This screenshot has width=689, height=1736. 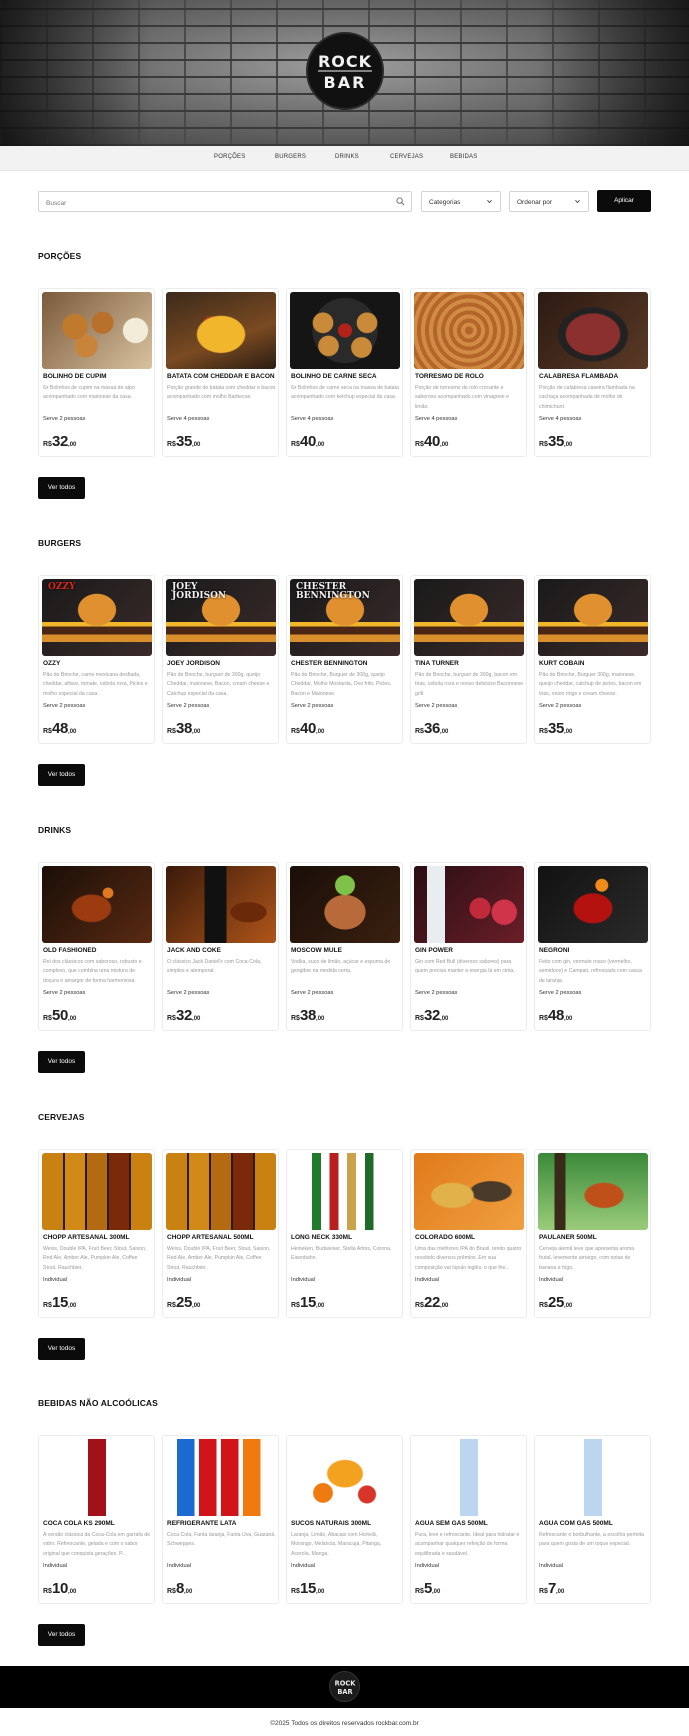 I want to click on section-title: BURGERS, so click(x=60, y=543).